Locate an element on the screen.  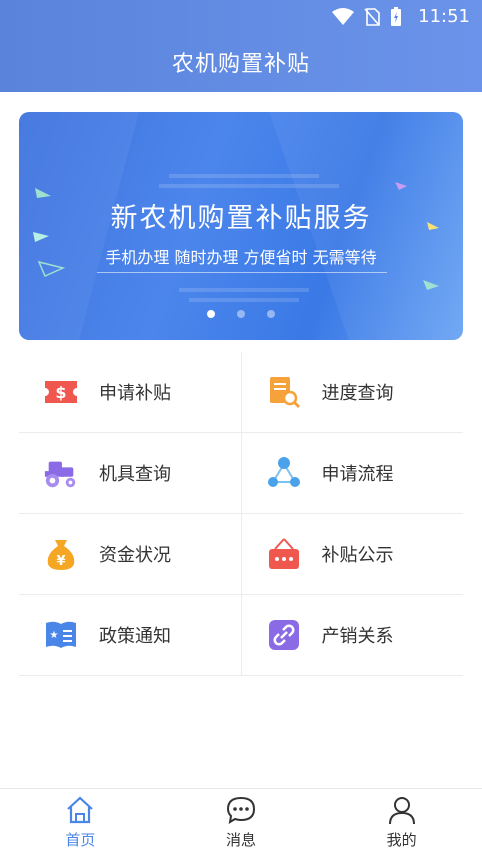
menu-fund-status: ¥ 资金状况 is located at coordinates (130, 554).